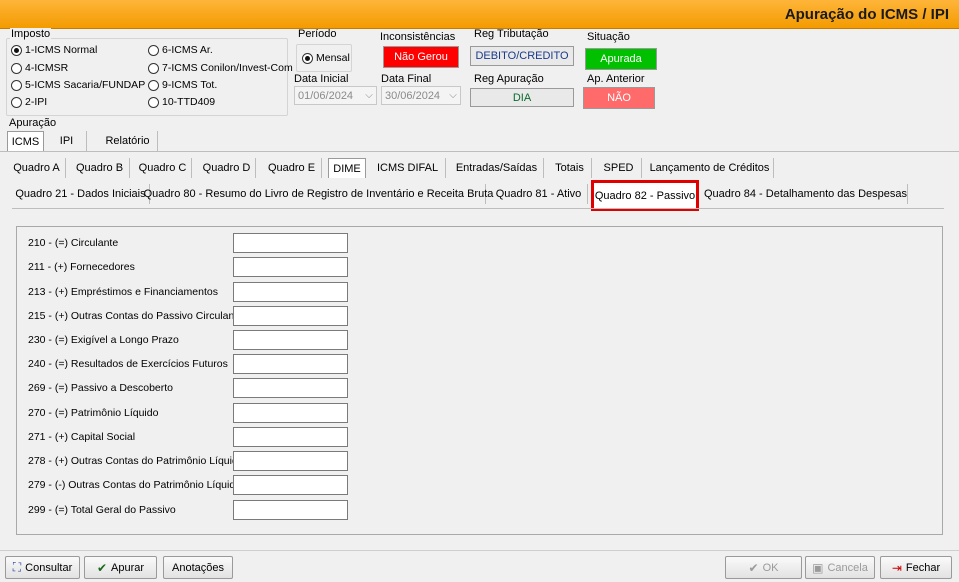  What do you see at coordinates (478, 208) in the screenshot?
I see `subtab-divider` at bounding box center [478, 208].